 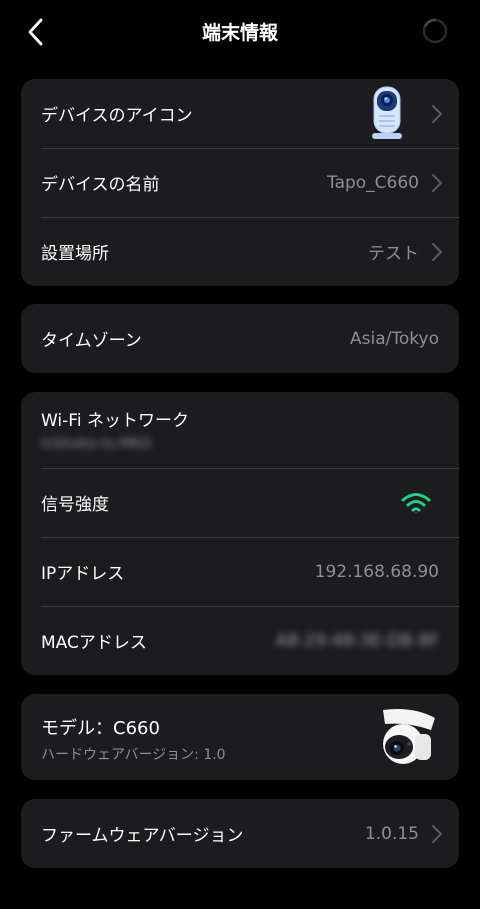 I want to click on location-label: 設置場所, so click(x=75, y=254).